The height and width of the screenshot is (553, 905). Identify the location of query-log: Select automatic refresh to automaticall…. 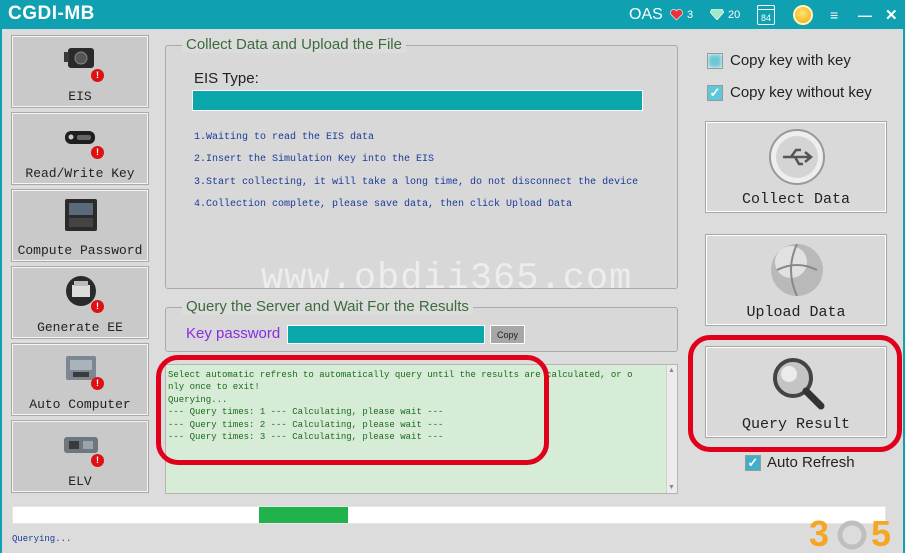
(421, 429).